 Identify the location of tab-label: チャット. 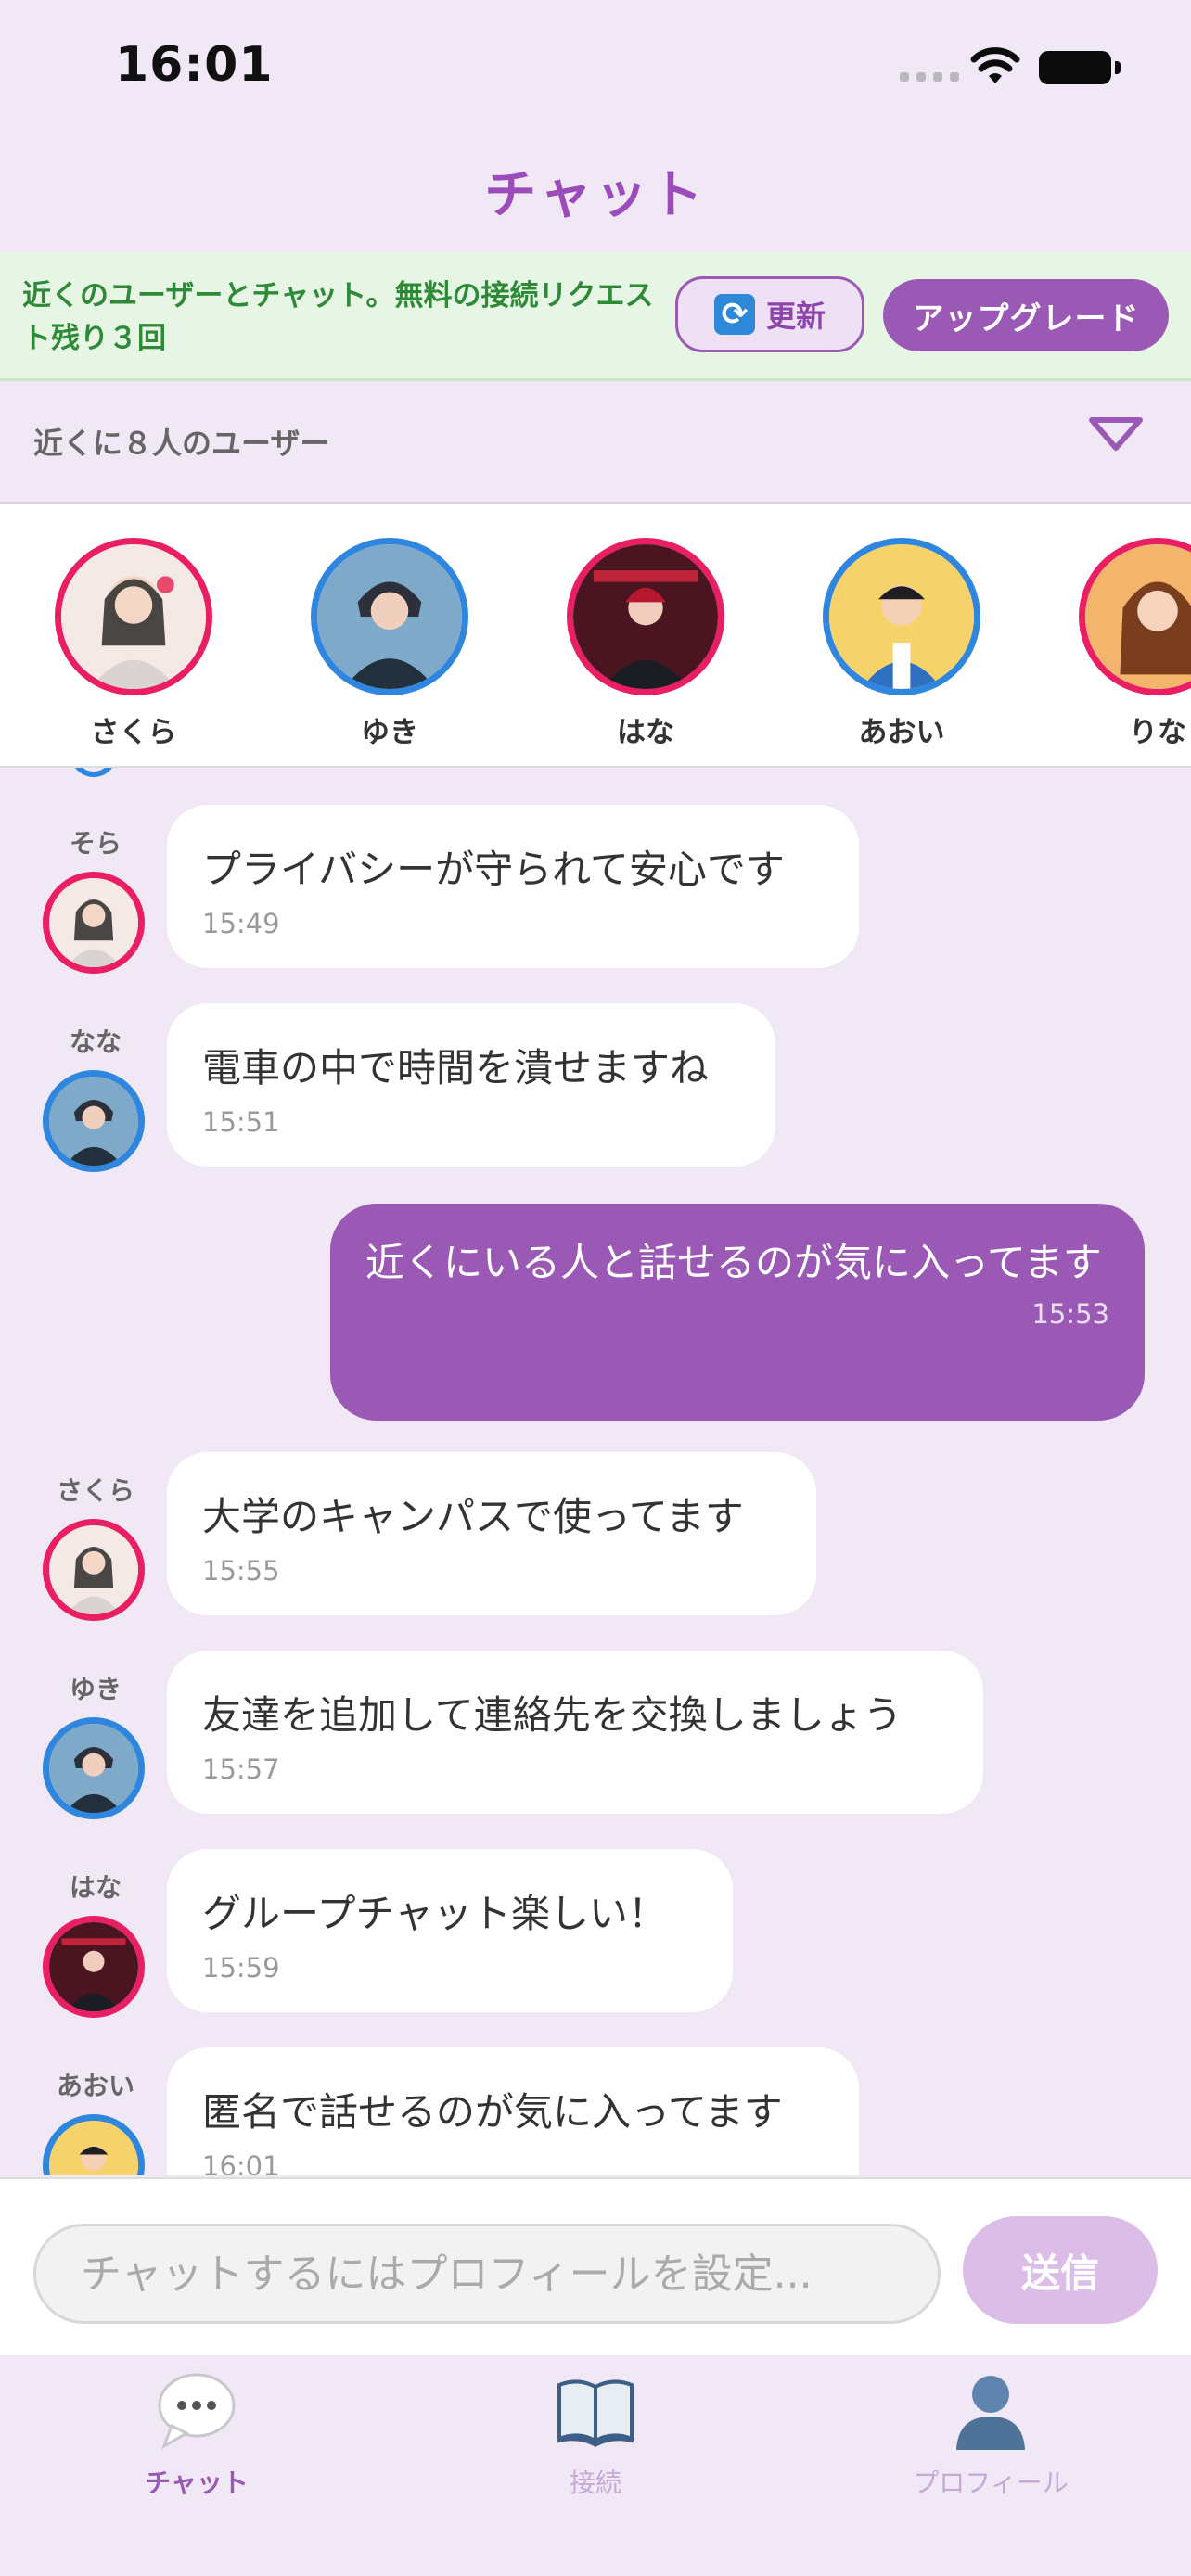
(197, 2483).